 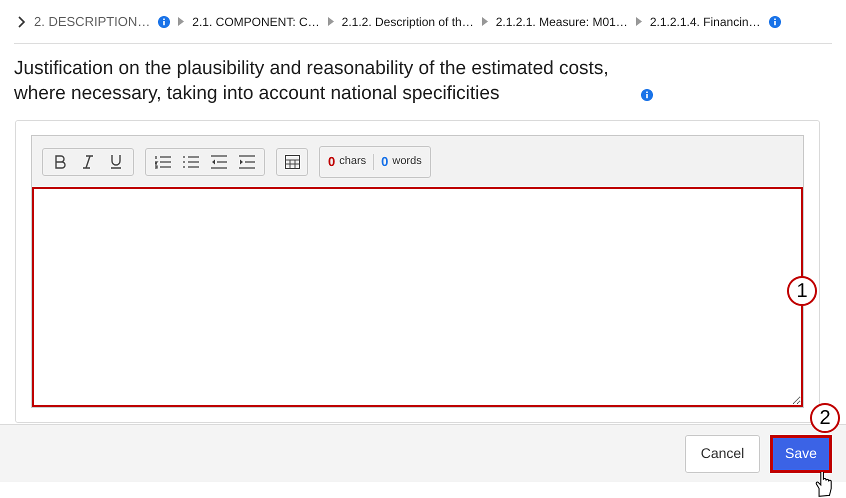 What do you see at coordinates (802, 291) in the screenshot?
I see `callout-marker: 1` at bounding box center [802, 291].